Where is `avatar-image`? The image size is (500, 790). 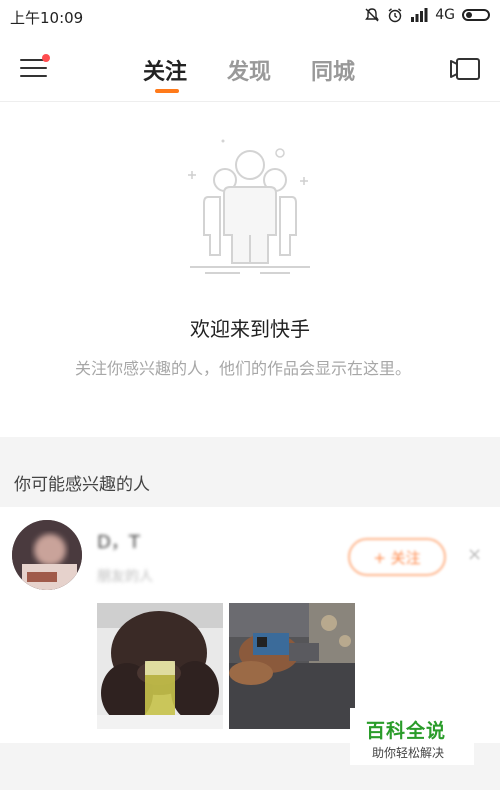 avatar-image is located at coordinates (47, 555).